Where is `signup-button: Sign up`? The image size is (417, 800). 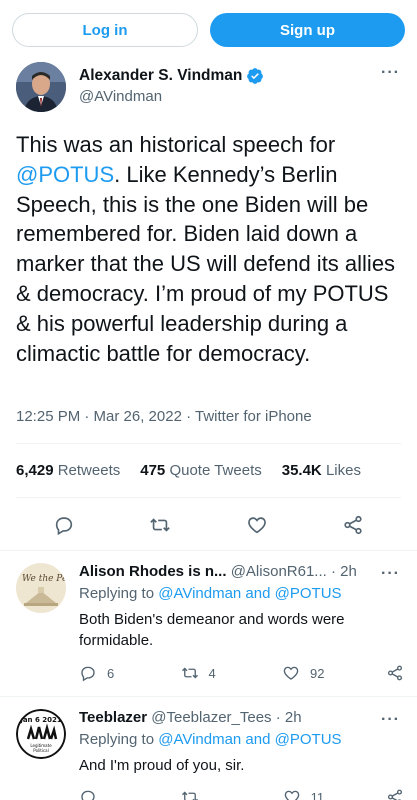
signup-button: Sign up is located at coordinates (307, 30).